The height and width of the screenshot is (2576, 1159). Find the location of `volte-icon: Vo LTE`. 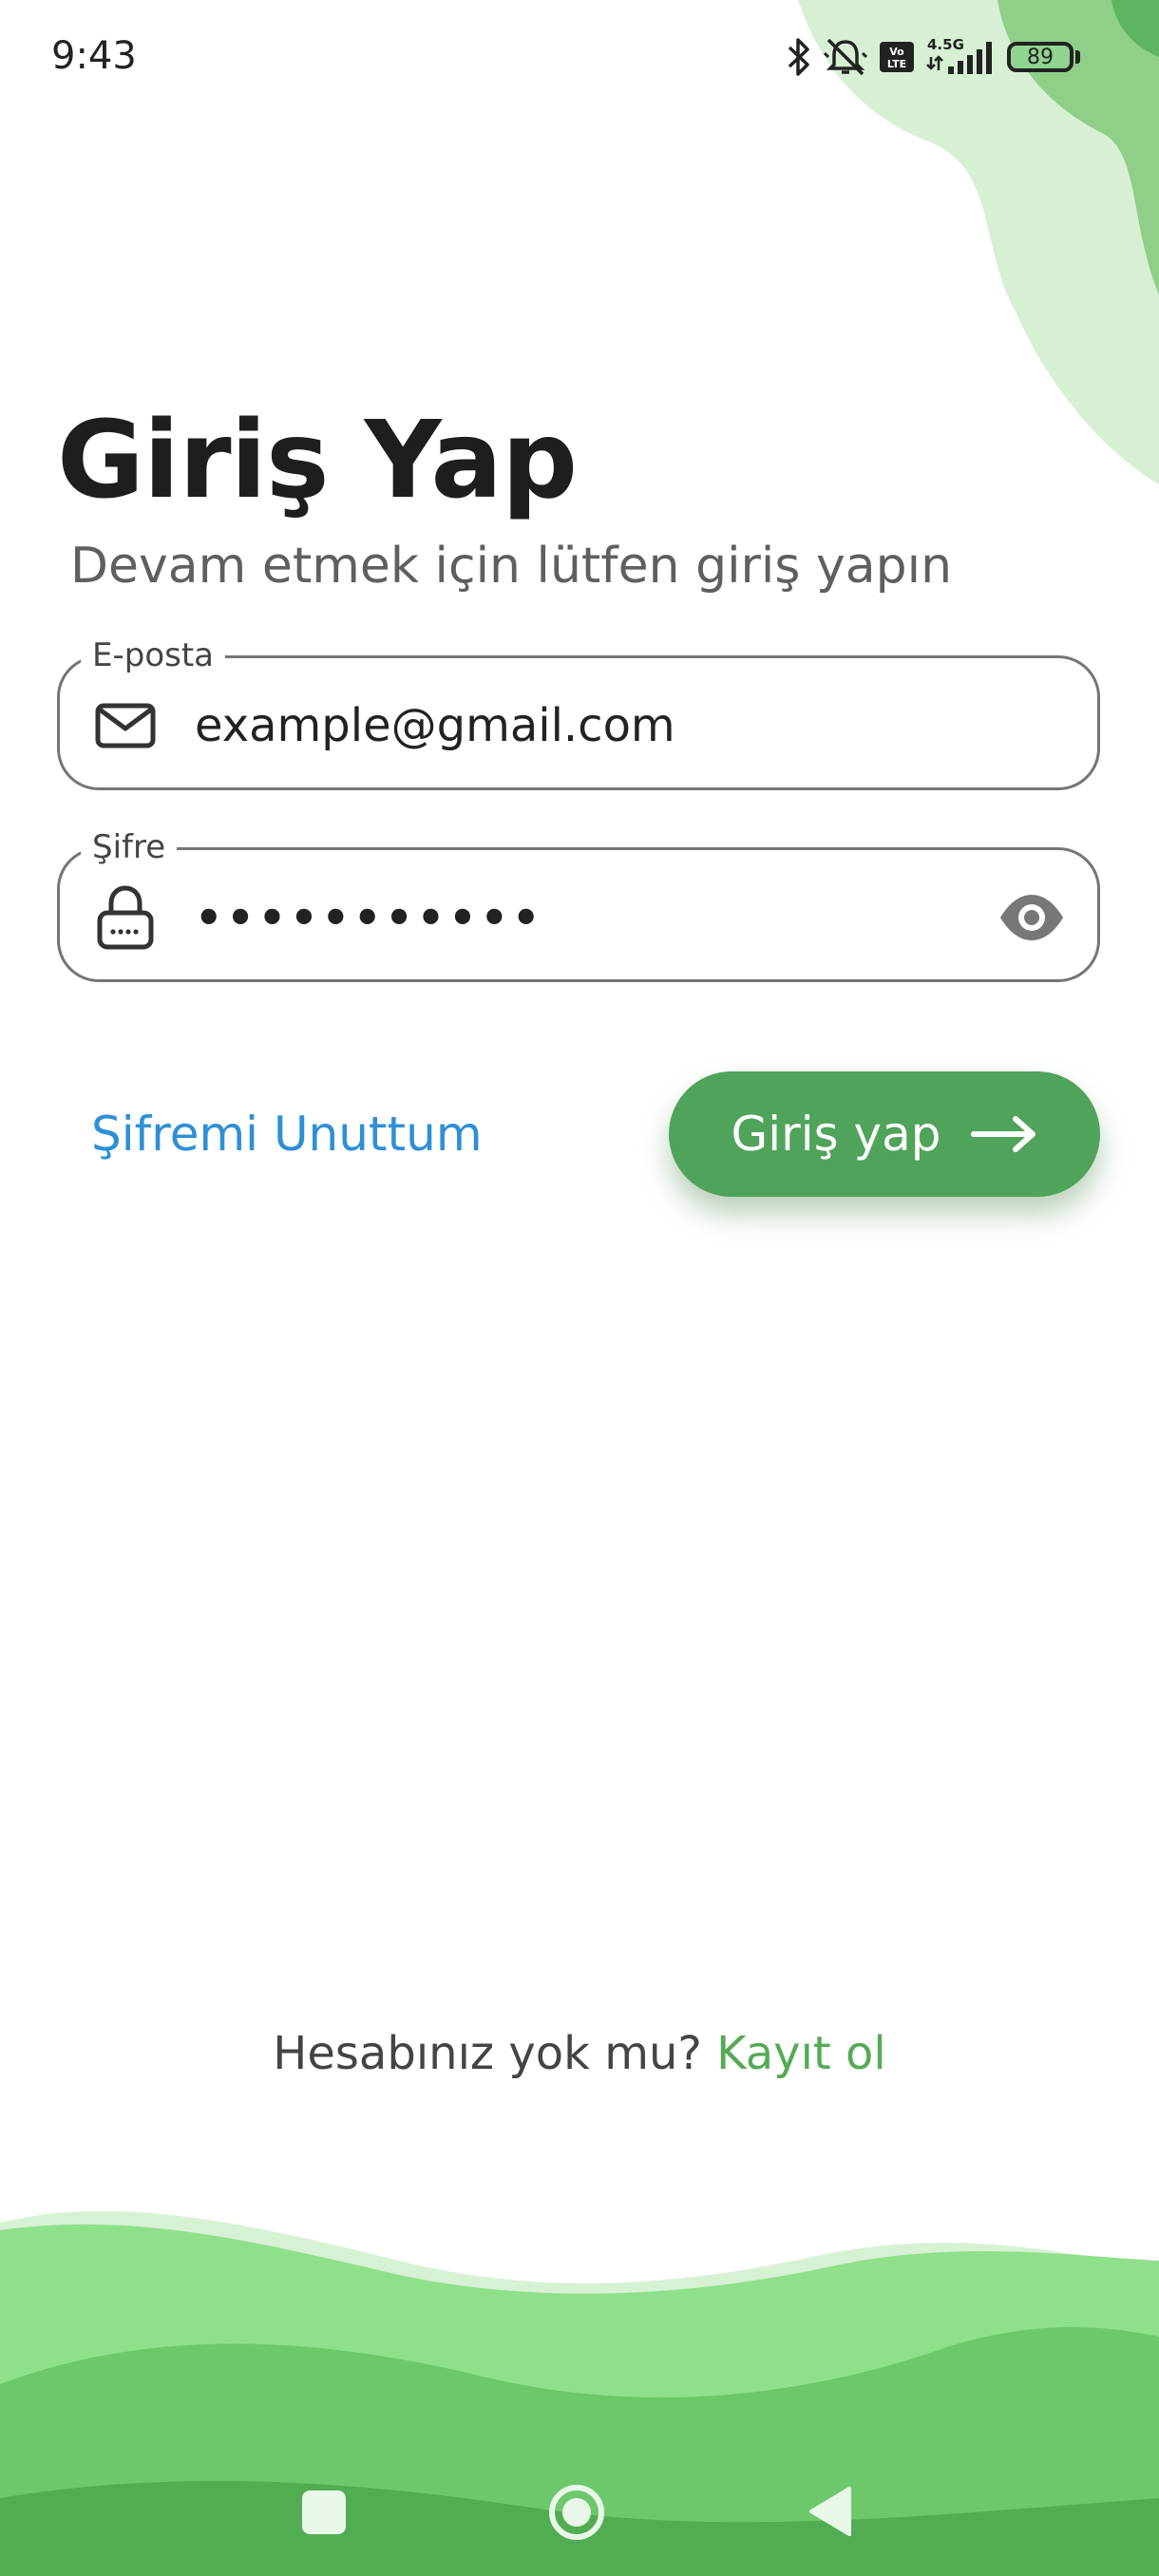

volte-icon: Vo LTE is located at coordinates (897, 57).